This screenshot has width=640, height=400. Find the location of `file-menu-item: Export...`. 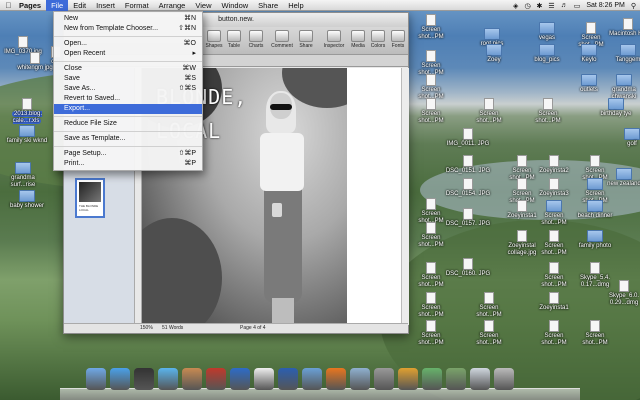

file-menu-item: Export... is located at coordinates (128, 109).